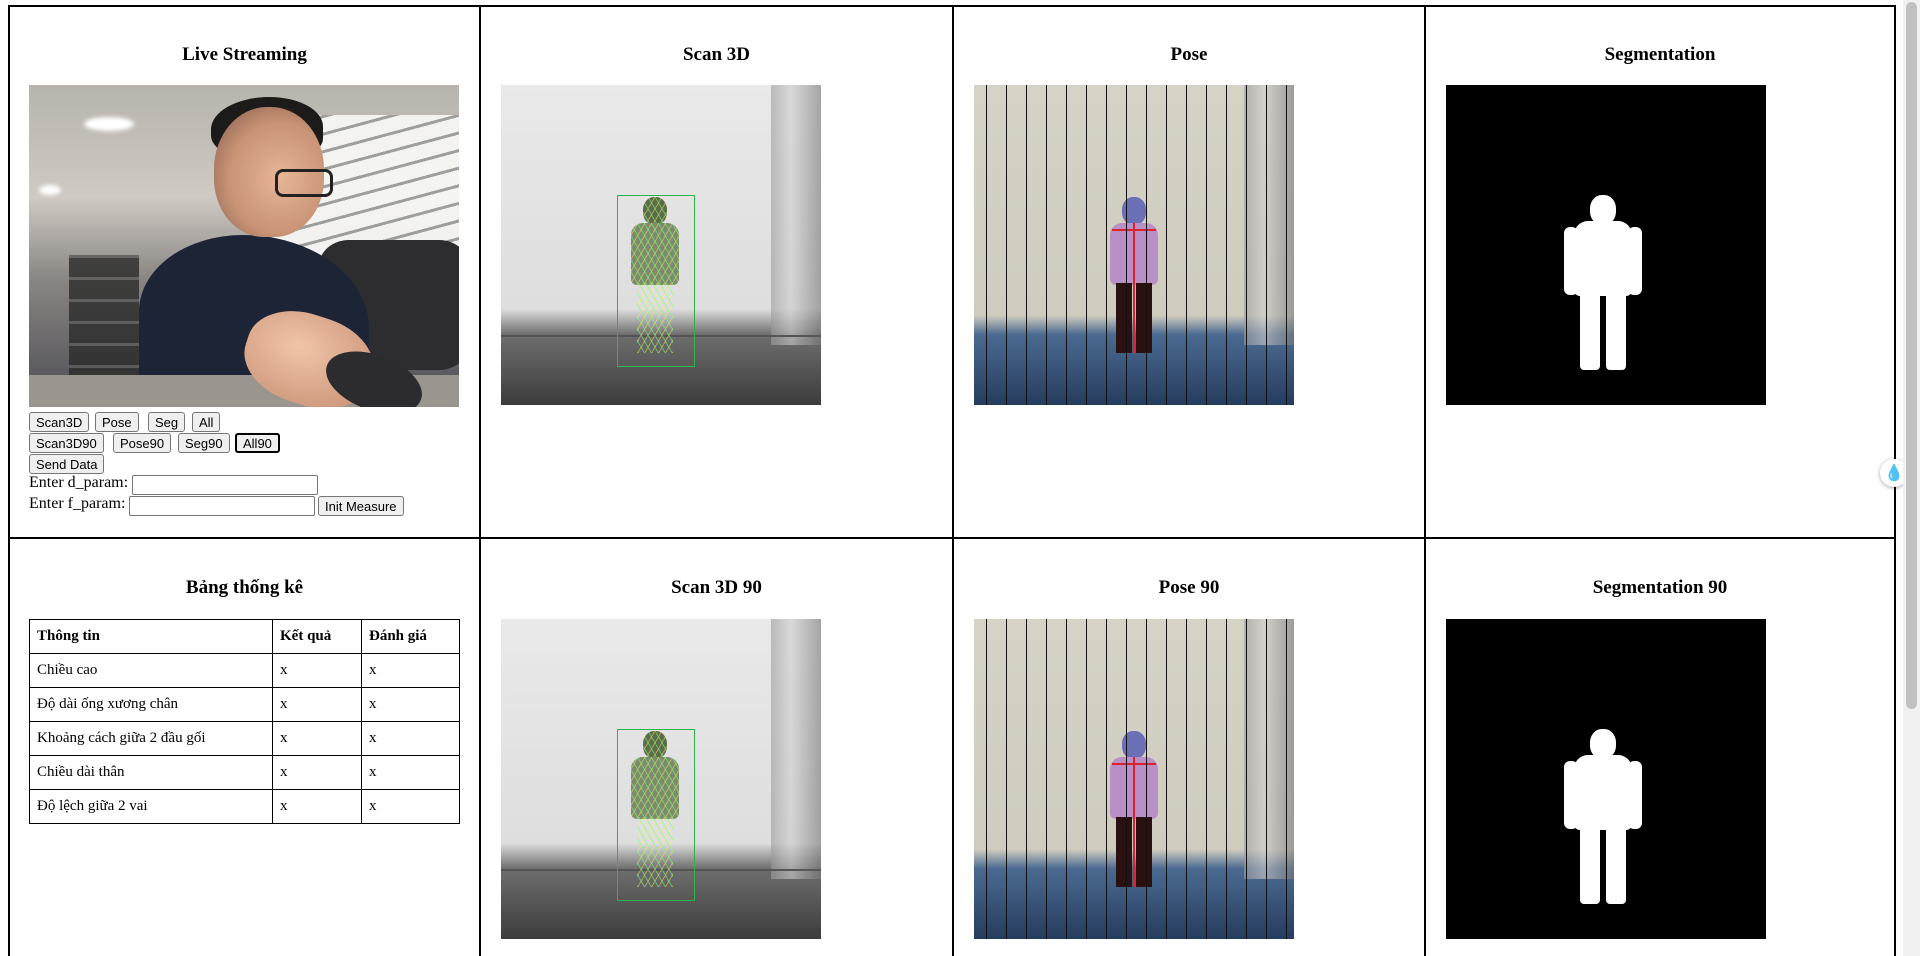  What do you see at coordinates (79, 482) in the screenshot?
I see `d-param-label: Enter d_param:` at bounding box center [79, 482].